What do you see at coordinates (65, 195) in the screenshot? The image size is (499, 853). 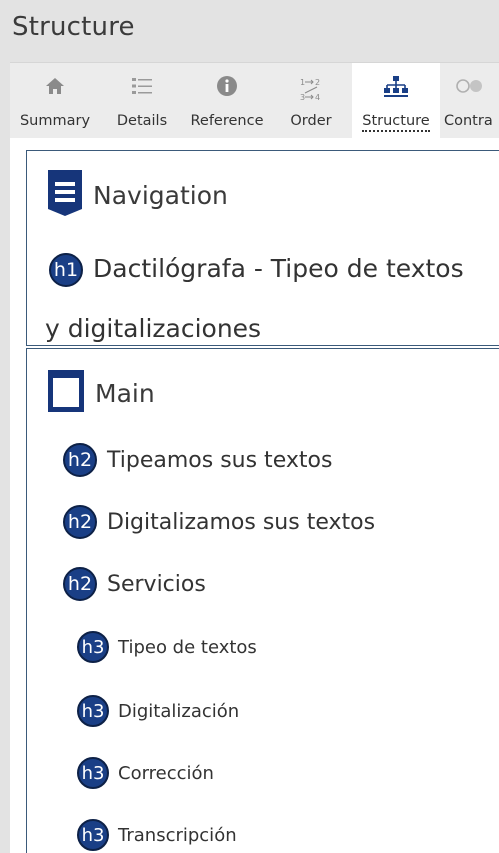 I see `navigation-landmark-icon` at bounding box center [65, 195].